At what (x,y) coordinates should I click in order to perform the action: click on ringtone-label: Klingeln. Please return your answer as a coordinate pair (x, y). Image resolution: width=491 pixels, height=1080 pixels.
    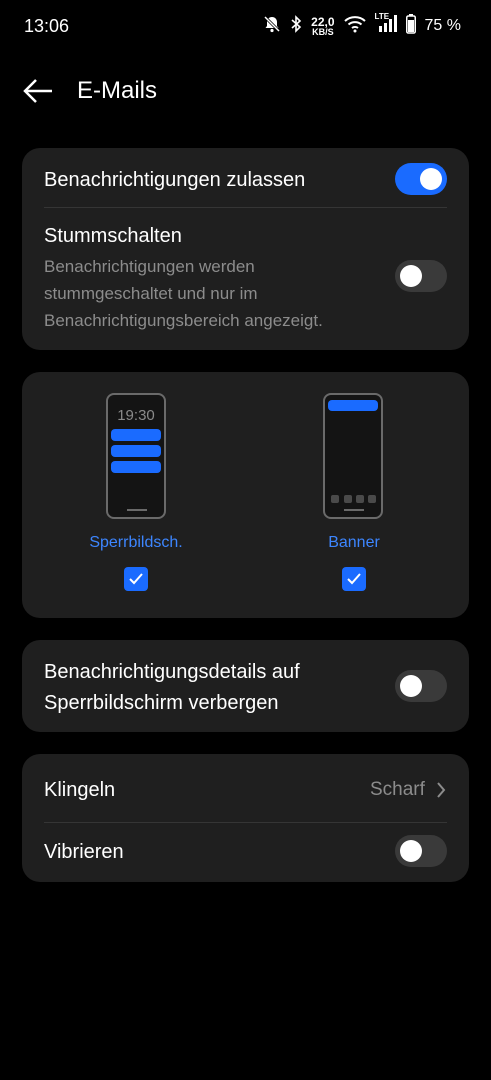
    Looking at the image, I should click on (80, 790).